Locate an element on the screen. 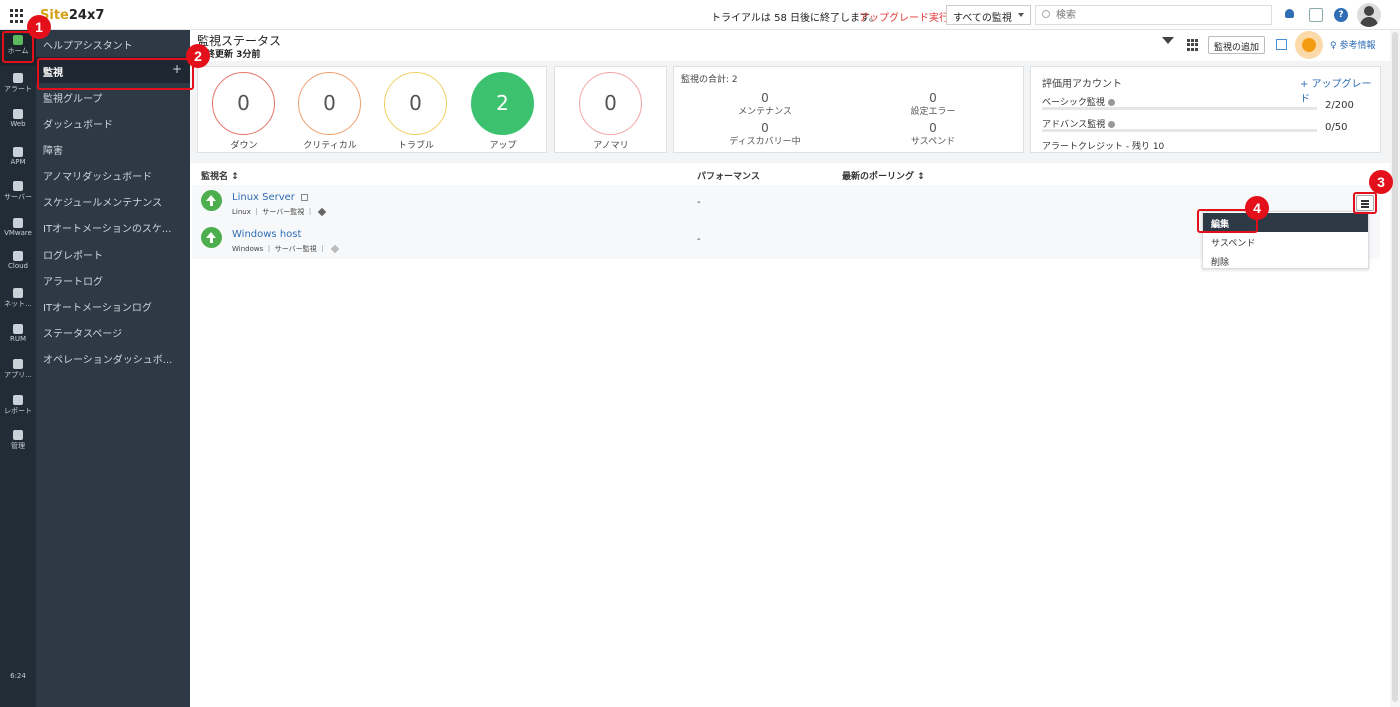  rum-icon is located at coordinates (18, 329).